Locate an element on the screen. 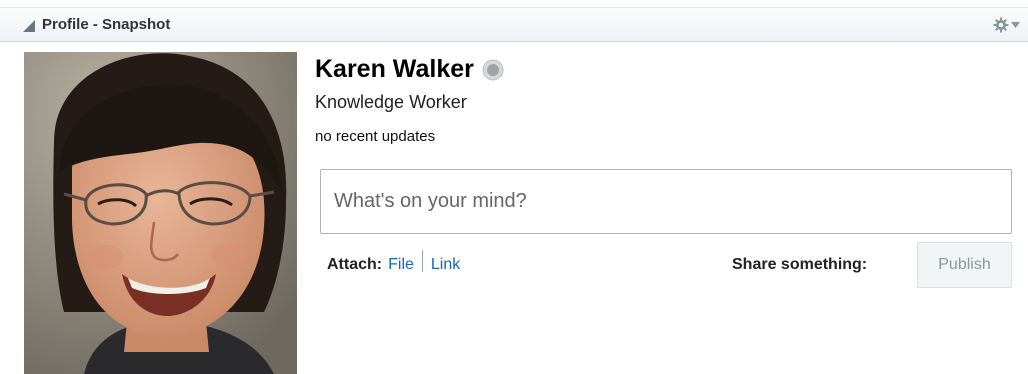 This screenshot has width=1028, height=374. attach-link-link: Link is located at coordinates (445, 265).